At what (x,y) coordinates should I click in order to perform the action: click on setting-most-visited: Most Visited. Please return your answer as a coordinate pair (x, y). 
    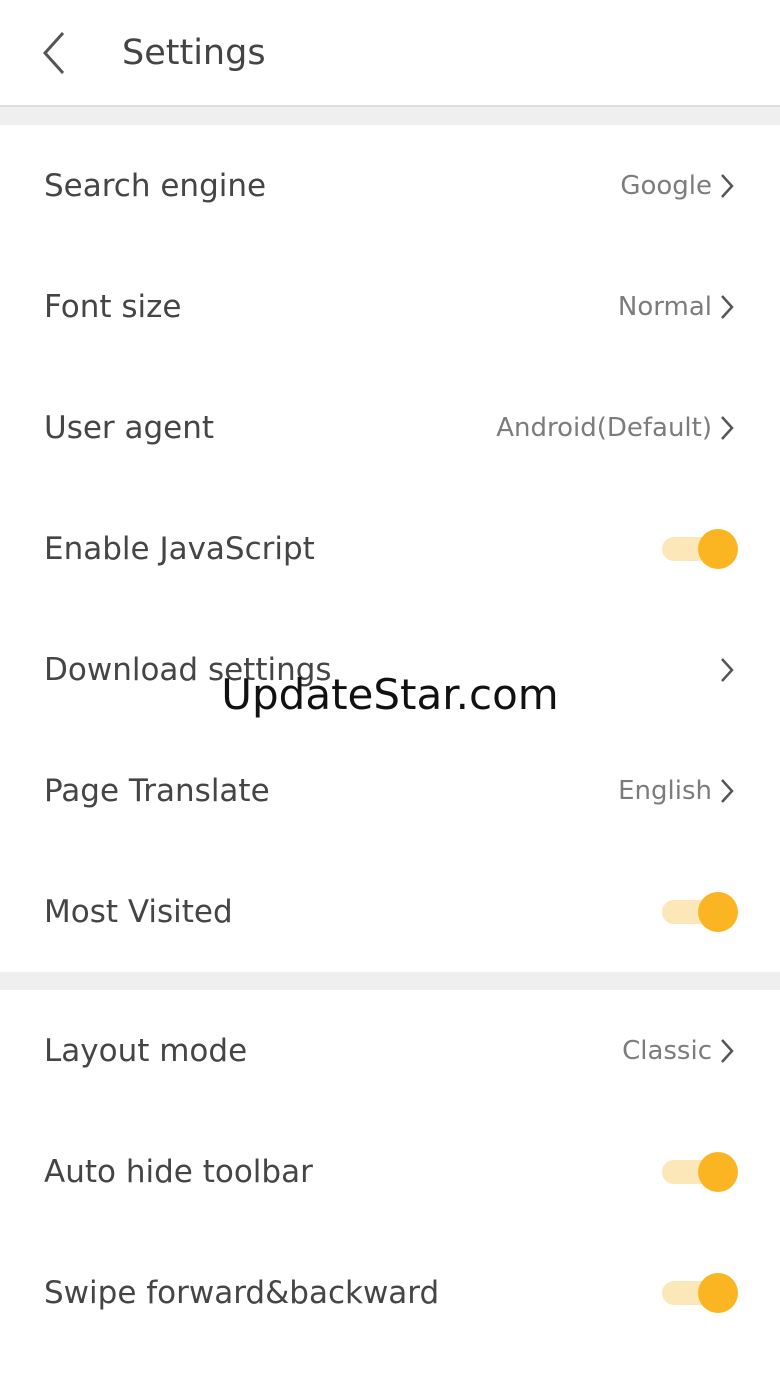
    Looking at the image, I should click on (390, 911).